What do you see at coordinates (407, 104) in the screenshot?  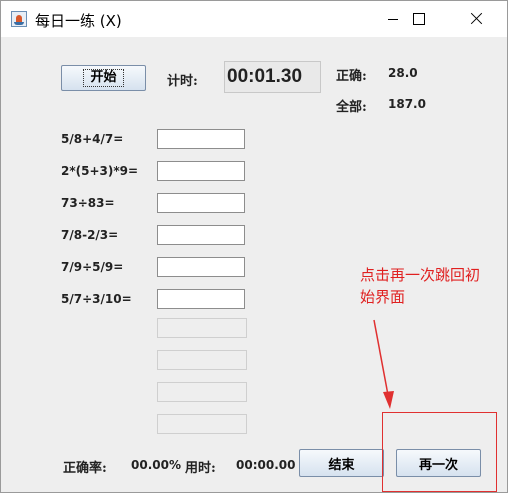 I see `total-value: 187.0` at bounding box center [407, 104].